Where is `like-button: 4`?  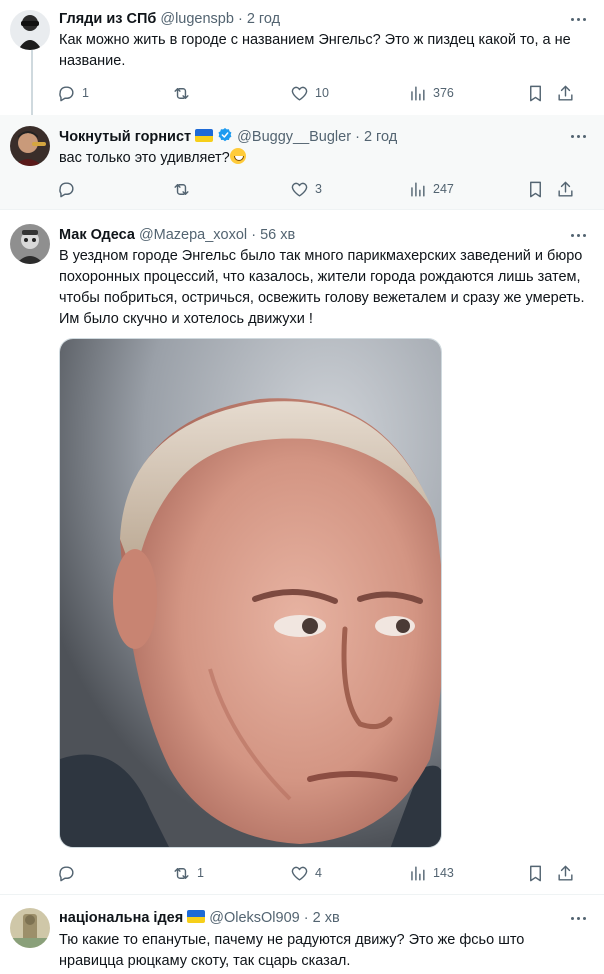 like-button: 4 is located at coordinates (306, 873).